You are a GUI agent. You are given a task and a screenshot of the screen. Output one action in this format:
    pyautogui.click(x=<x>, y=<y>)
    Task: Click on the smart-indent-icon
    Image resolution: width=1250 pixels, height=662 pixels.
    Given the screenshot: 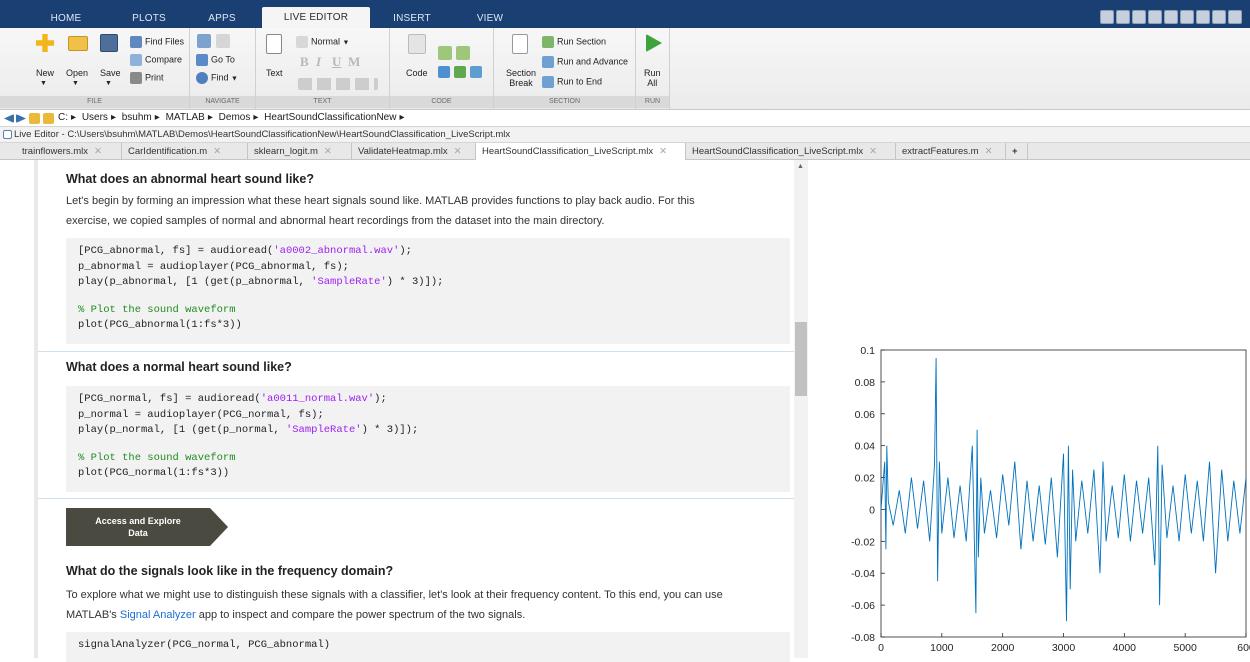 What is the action you would take?
    pyautogui.click(x=476, y=72)
    